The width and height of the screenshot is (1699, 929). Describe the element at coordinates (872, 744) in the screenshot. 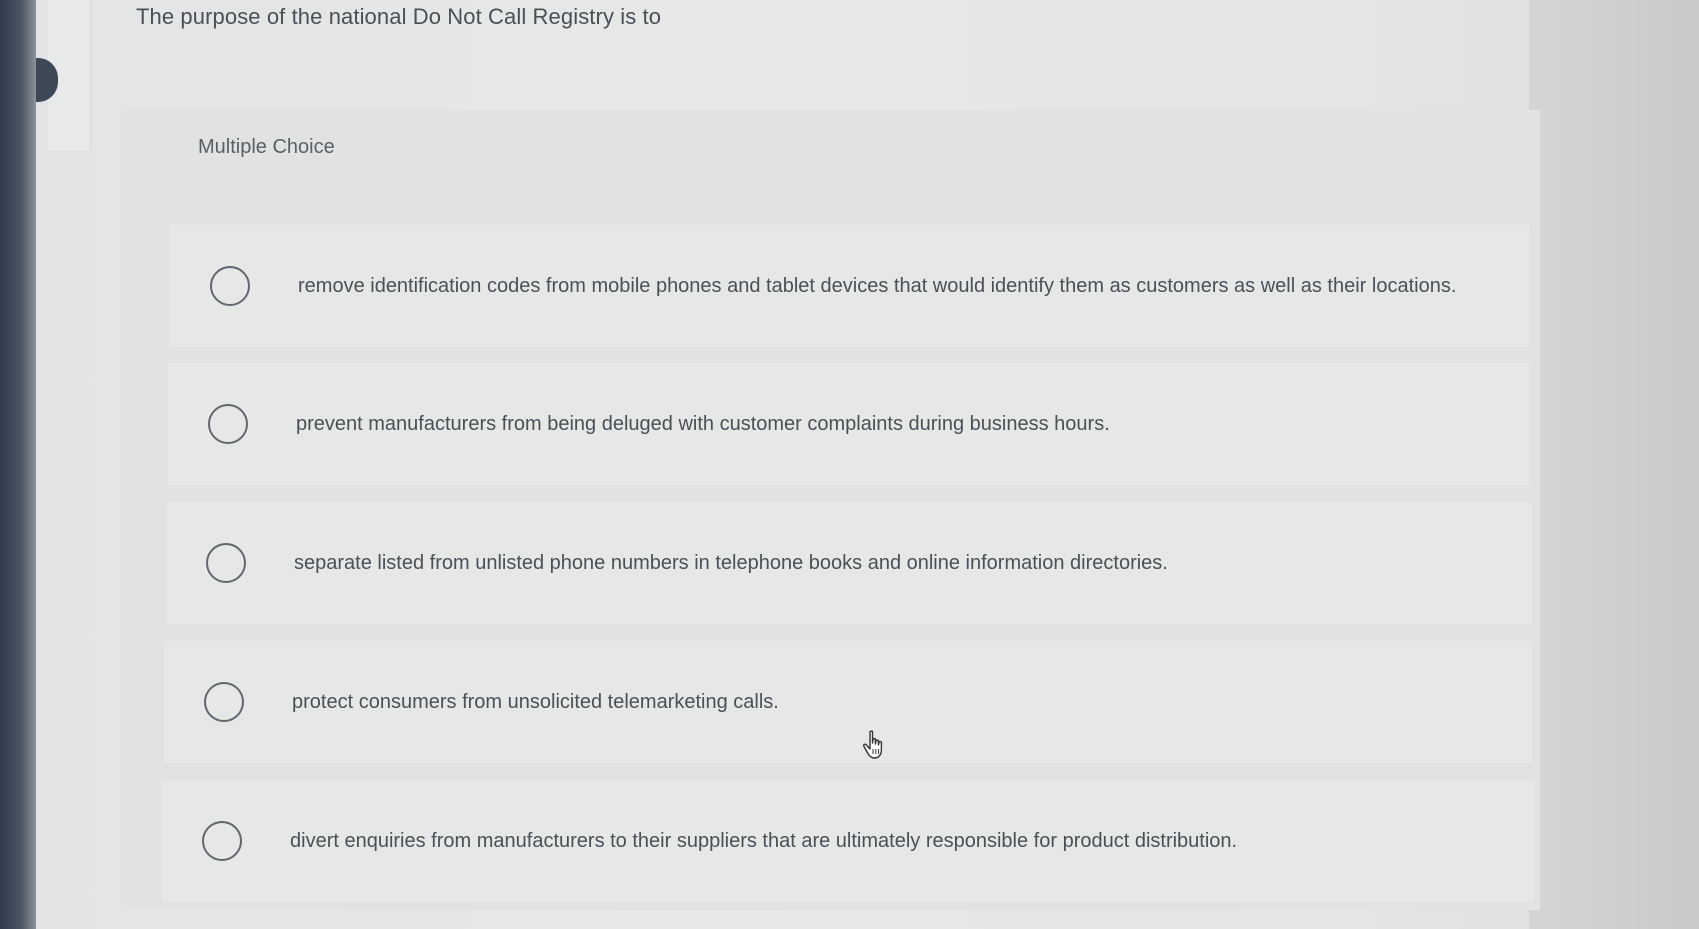

I see `hand-pointer-icon` at that location.